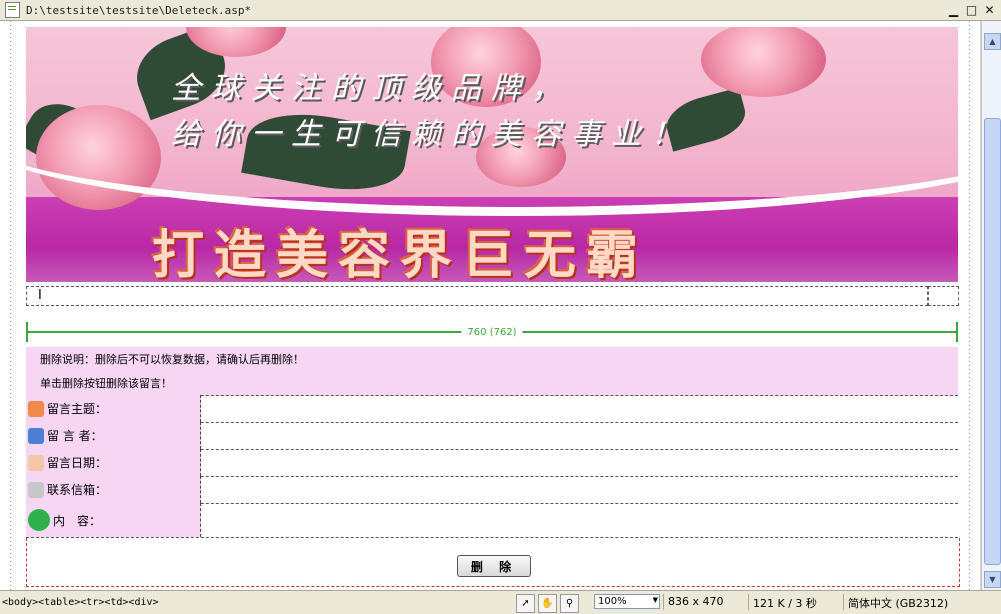 The height and width of the screenshot is (614, 1001). I want to click on hand-tool-icon: ✋, so click(547, 603).